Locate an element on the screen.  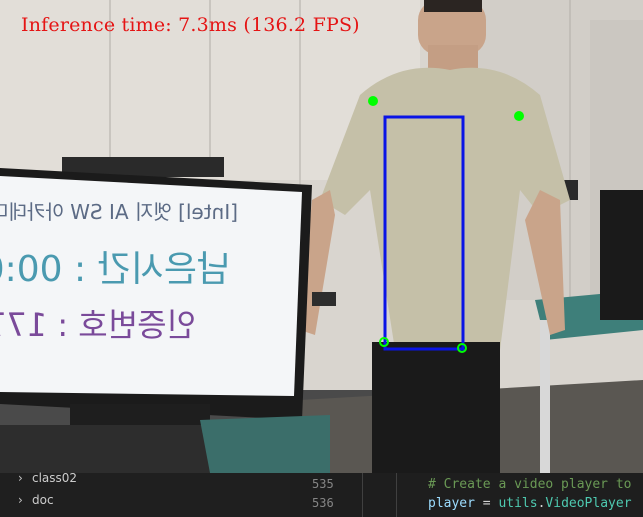
code-line-assignment: player = utils.VideoPlayer is located at coordinates (530, 503).